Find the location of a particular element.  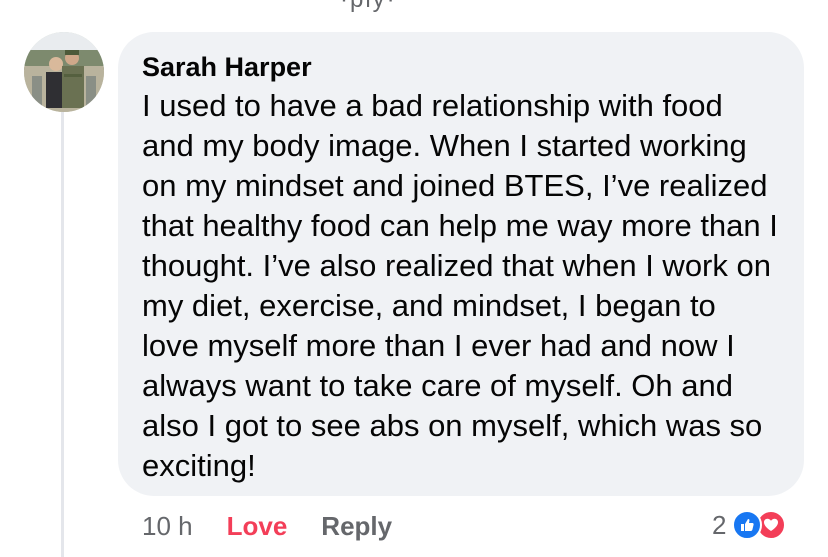

previous-comment-fragment: ·ply· is located at coordinates (368, 7).